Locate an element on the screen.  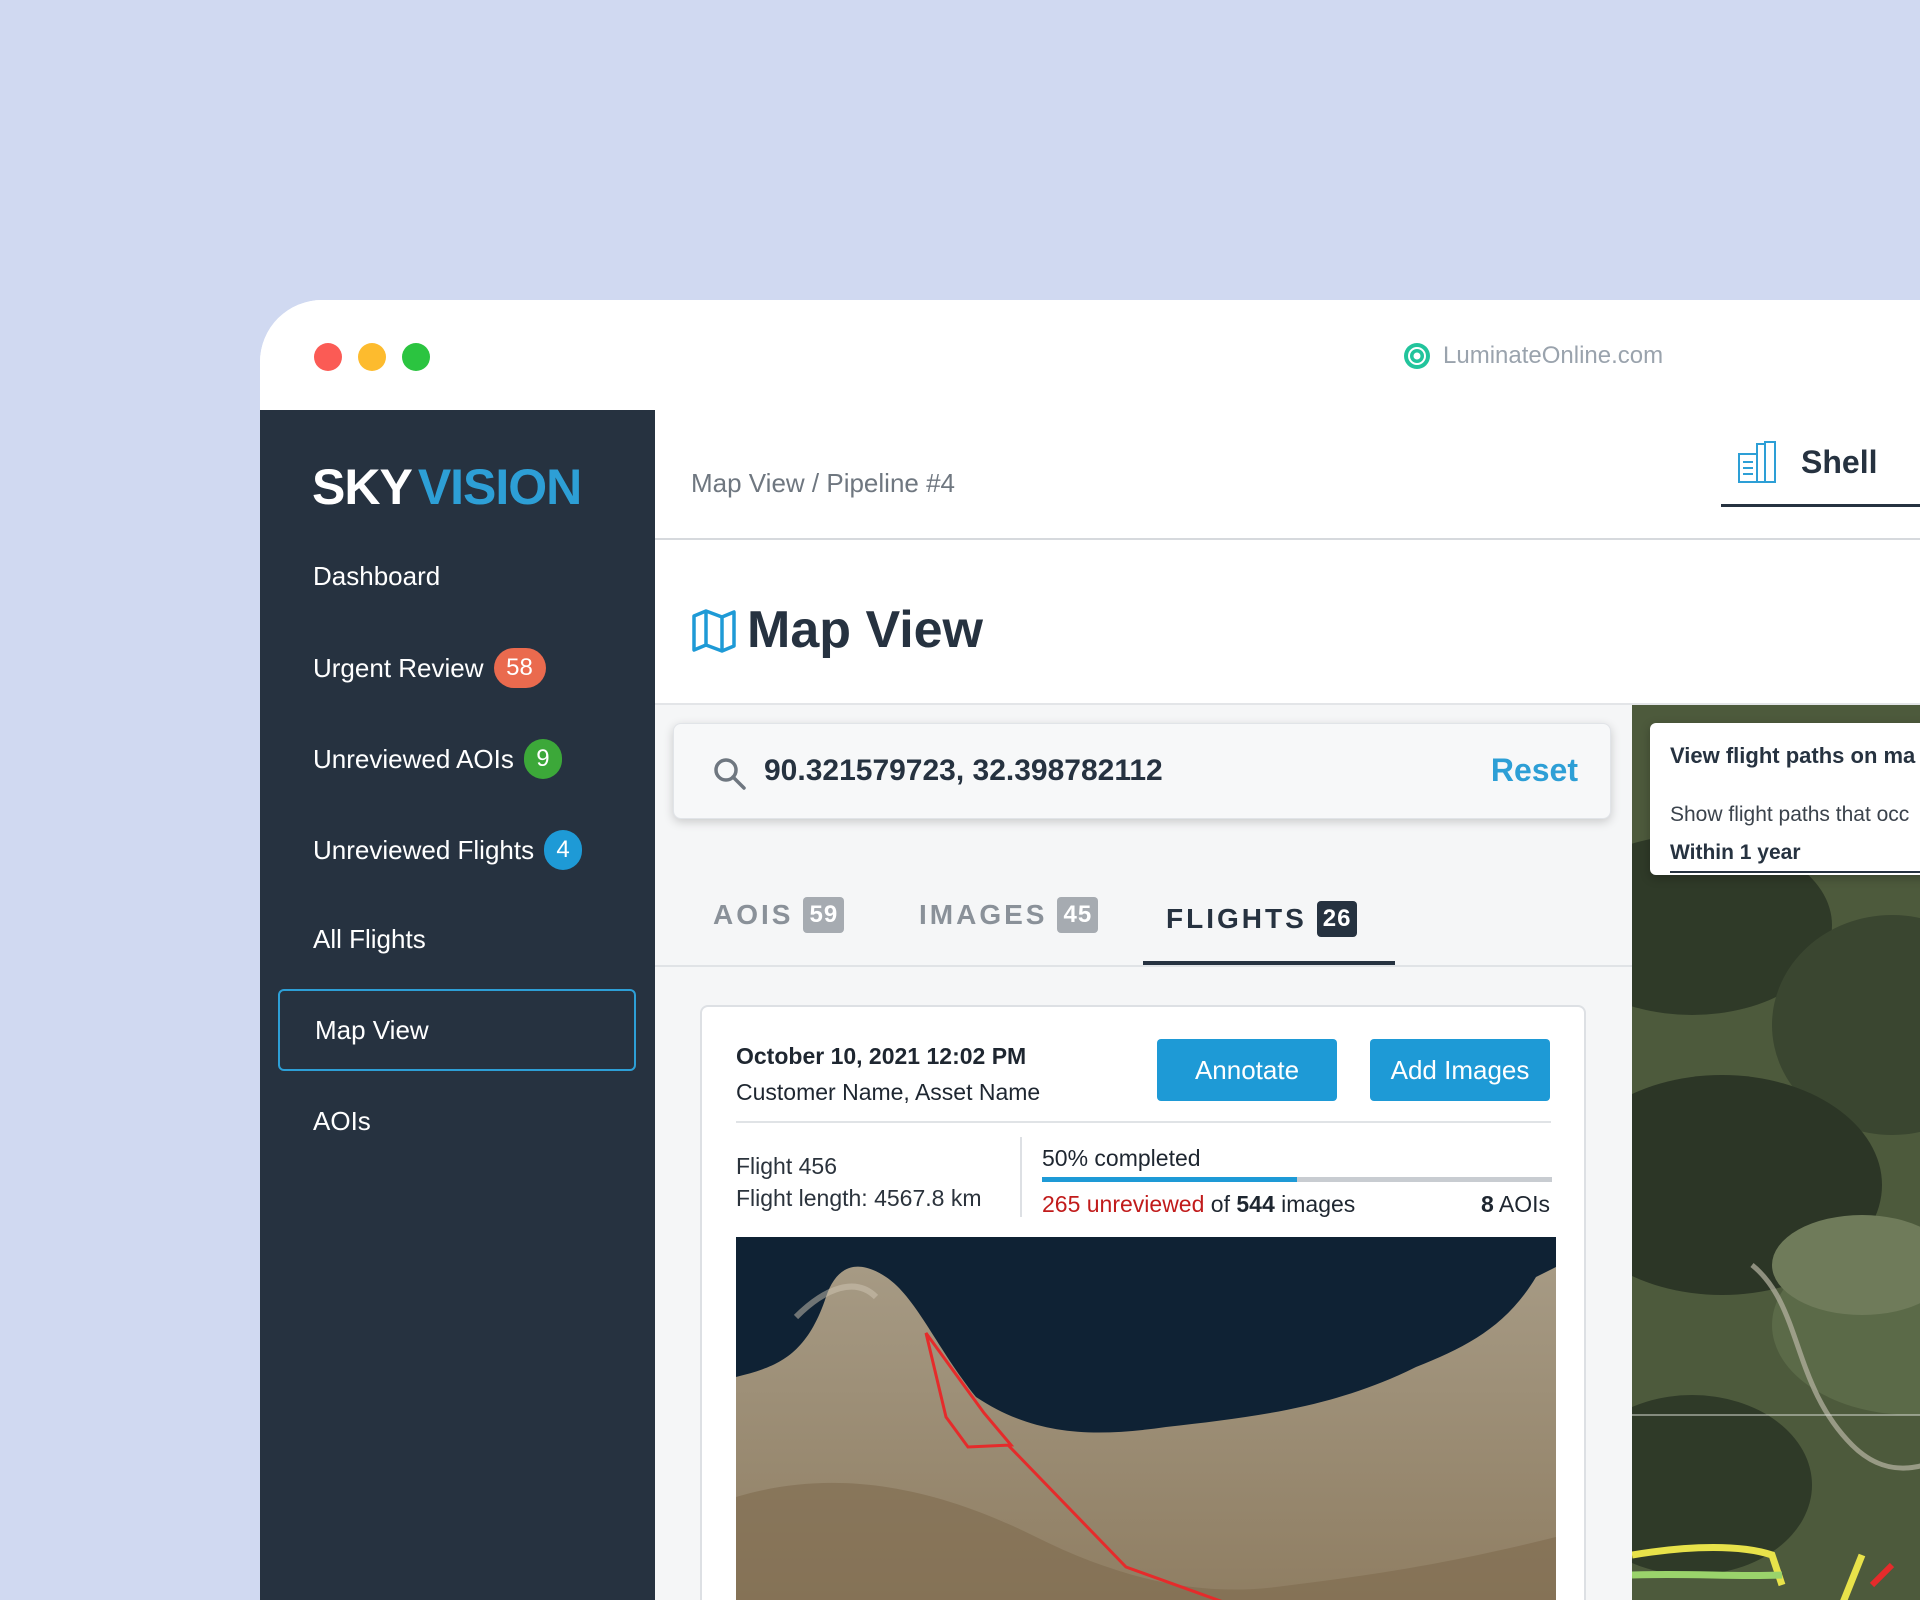
sidebar-item-label: AOIs is located at coordinates (342, 1120).